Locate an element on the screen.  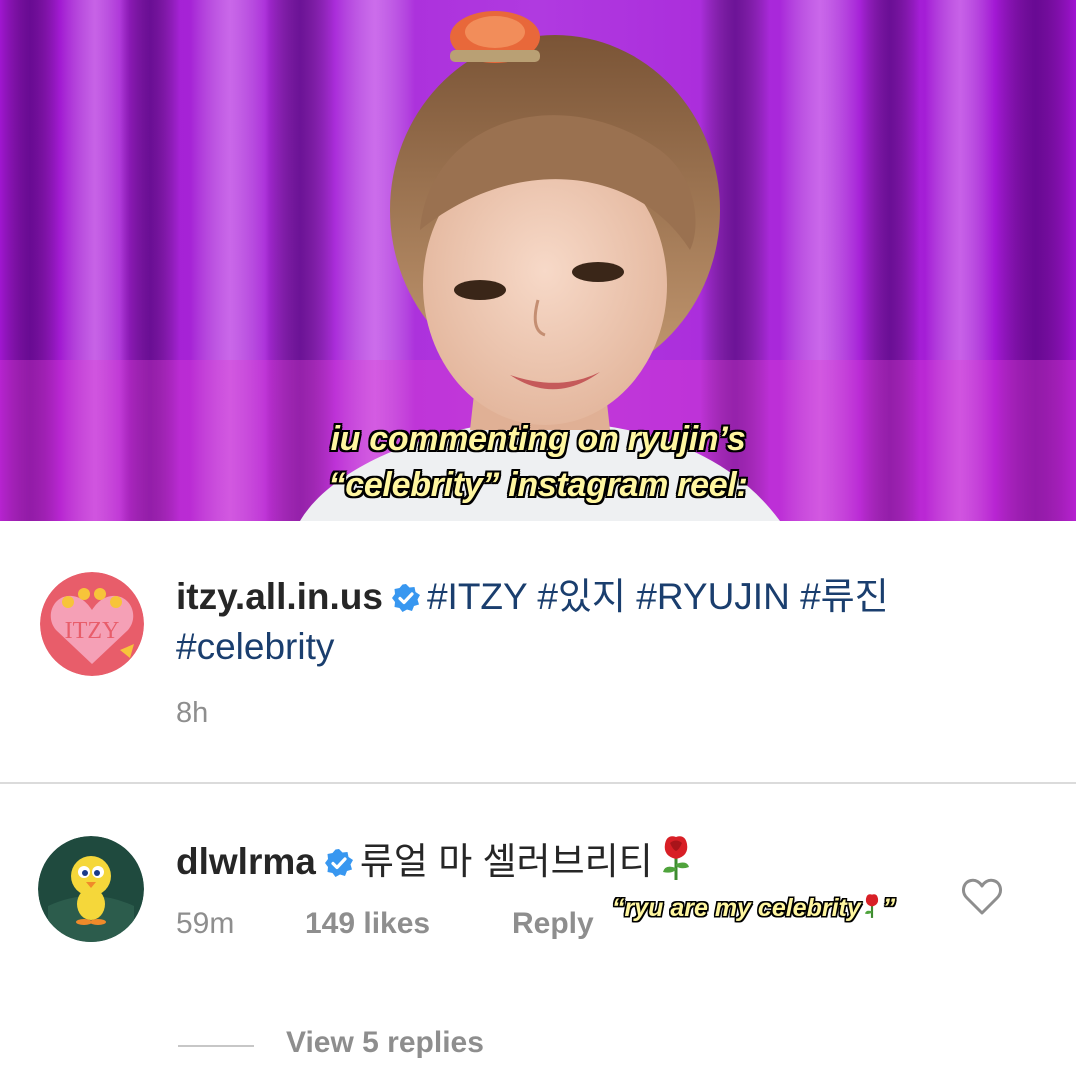
comment-body: dlwlrma 류얼 마 셀러브리티 is located at coordinates (435, 864).